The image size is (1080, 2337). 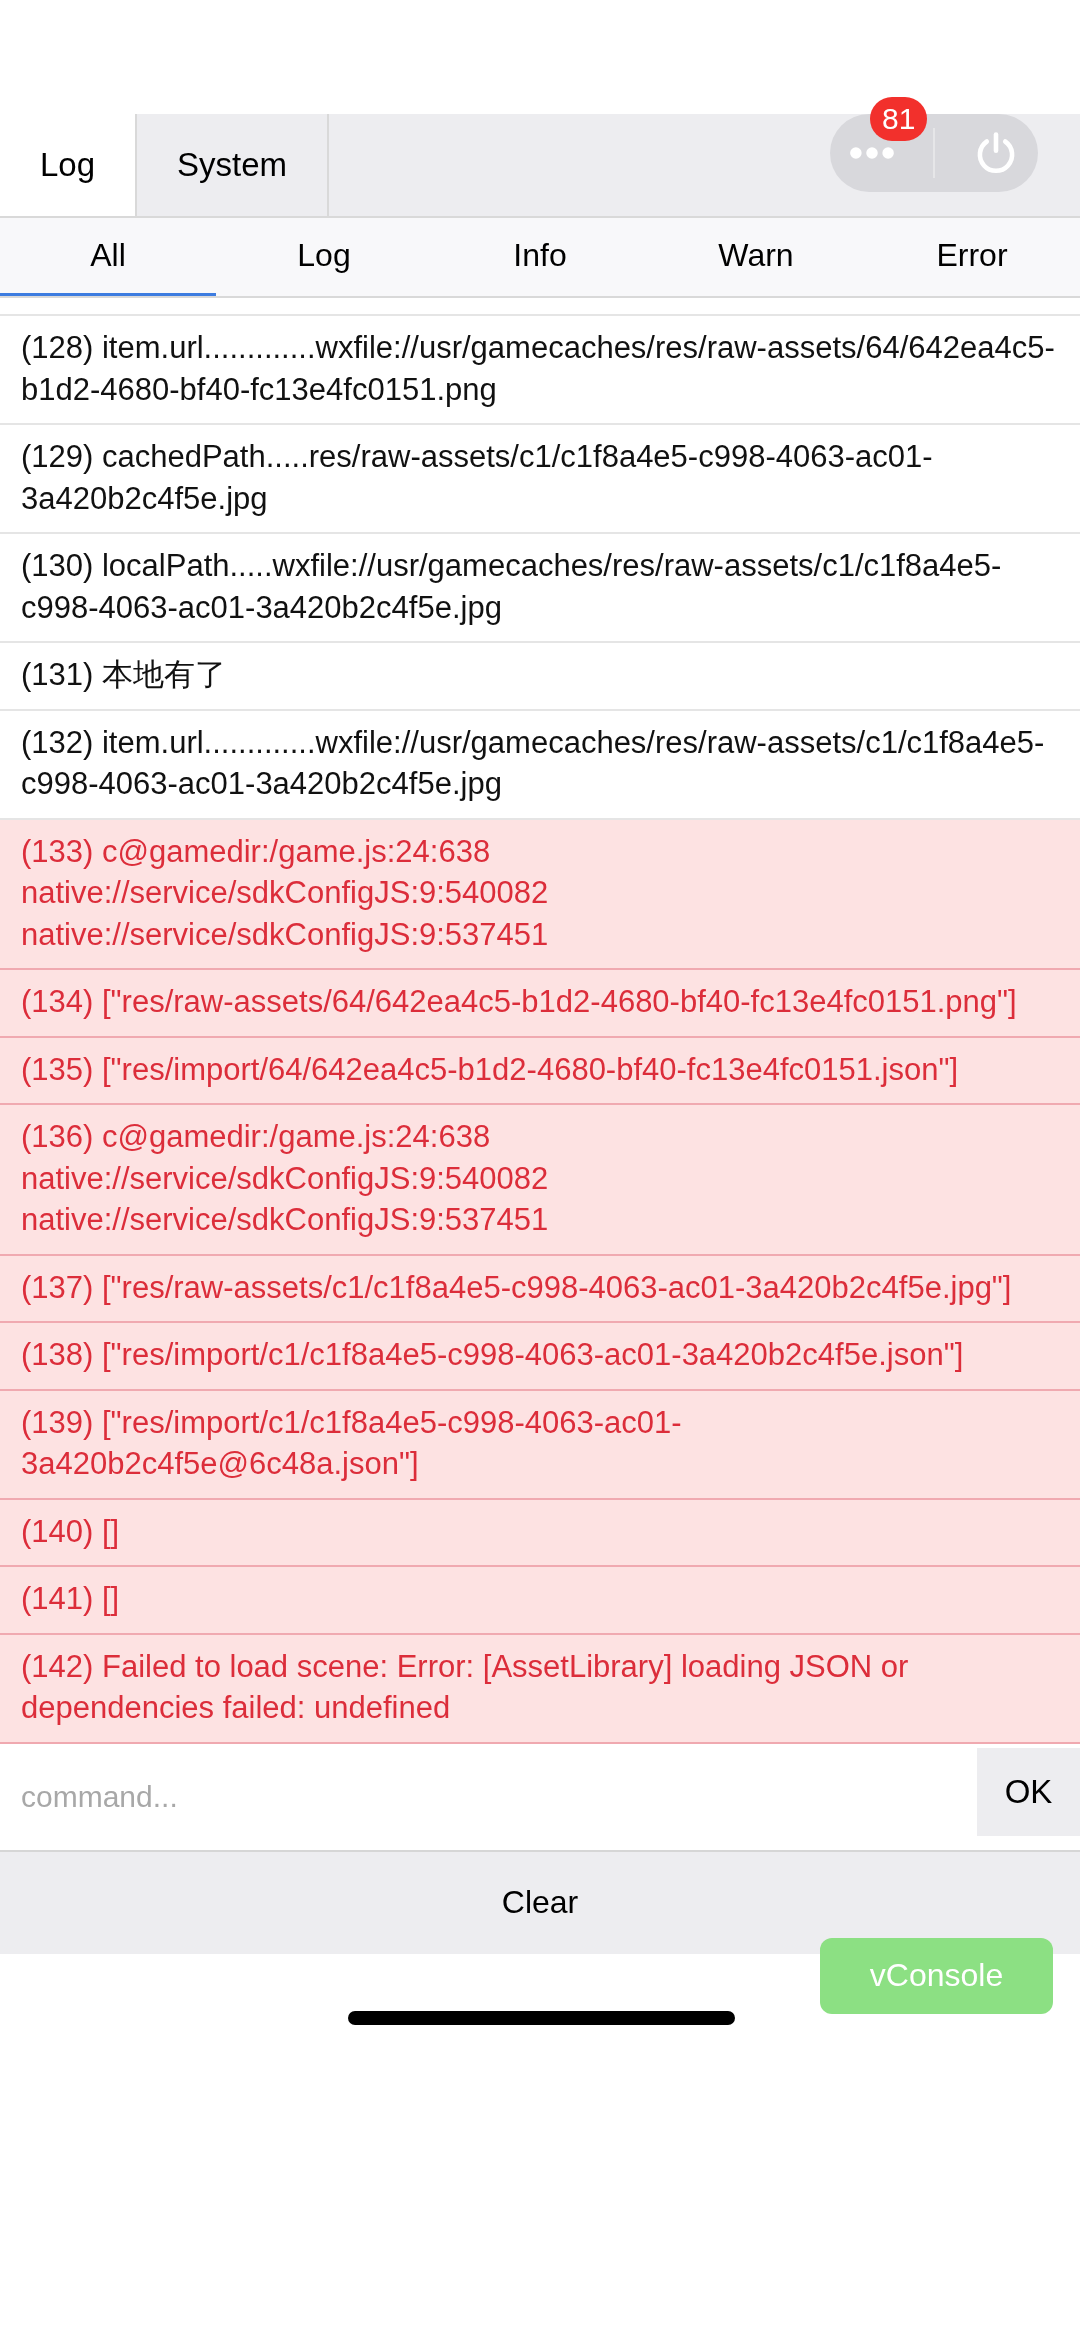 What do you see at coordinates (540, 894) in the screenshot?
I see `log-entry: (133) c@gamedir:/game.js:24:638 native://service/sdkConfigJS:9:540082 native://service/sdkConfigJS:9:537451` at bounding box center [540, 894].